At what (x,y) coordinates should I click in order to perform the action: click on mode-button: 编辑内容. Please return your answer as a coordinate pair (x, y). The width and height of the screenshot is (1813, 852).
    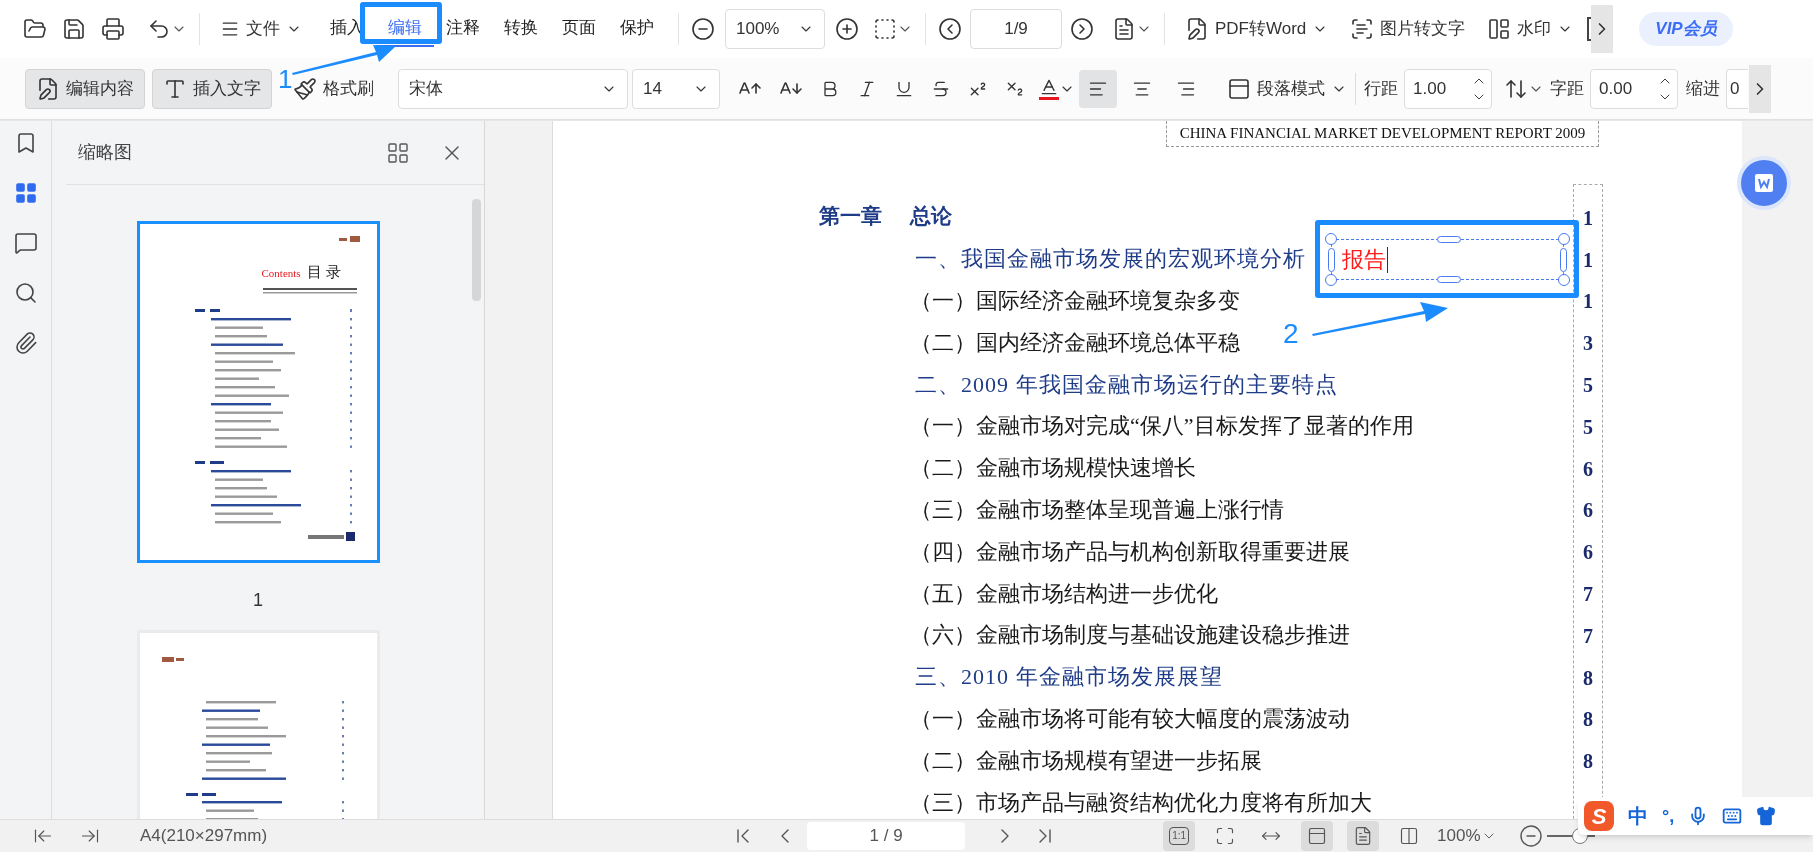
    Looking at the image, I should click on (85, 88).